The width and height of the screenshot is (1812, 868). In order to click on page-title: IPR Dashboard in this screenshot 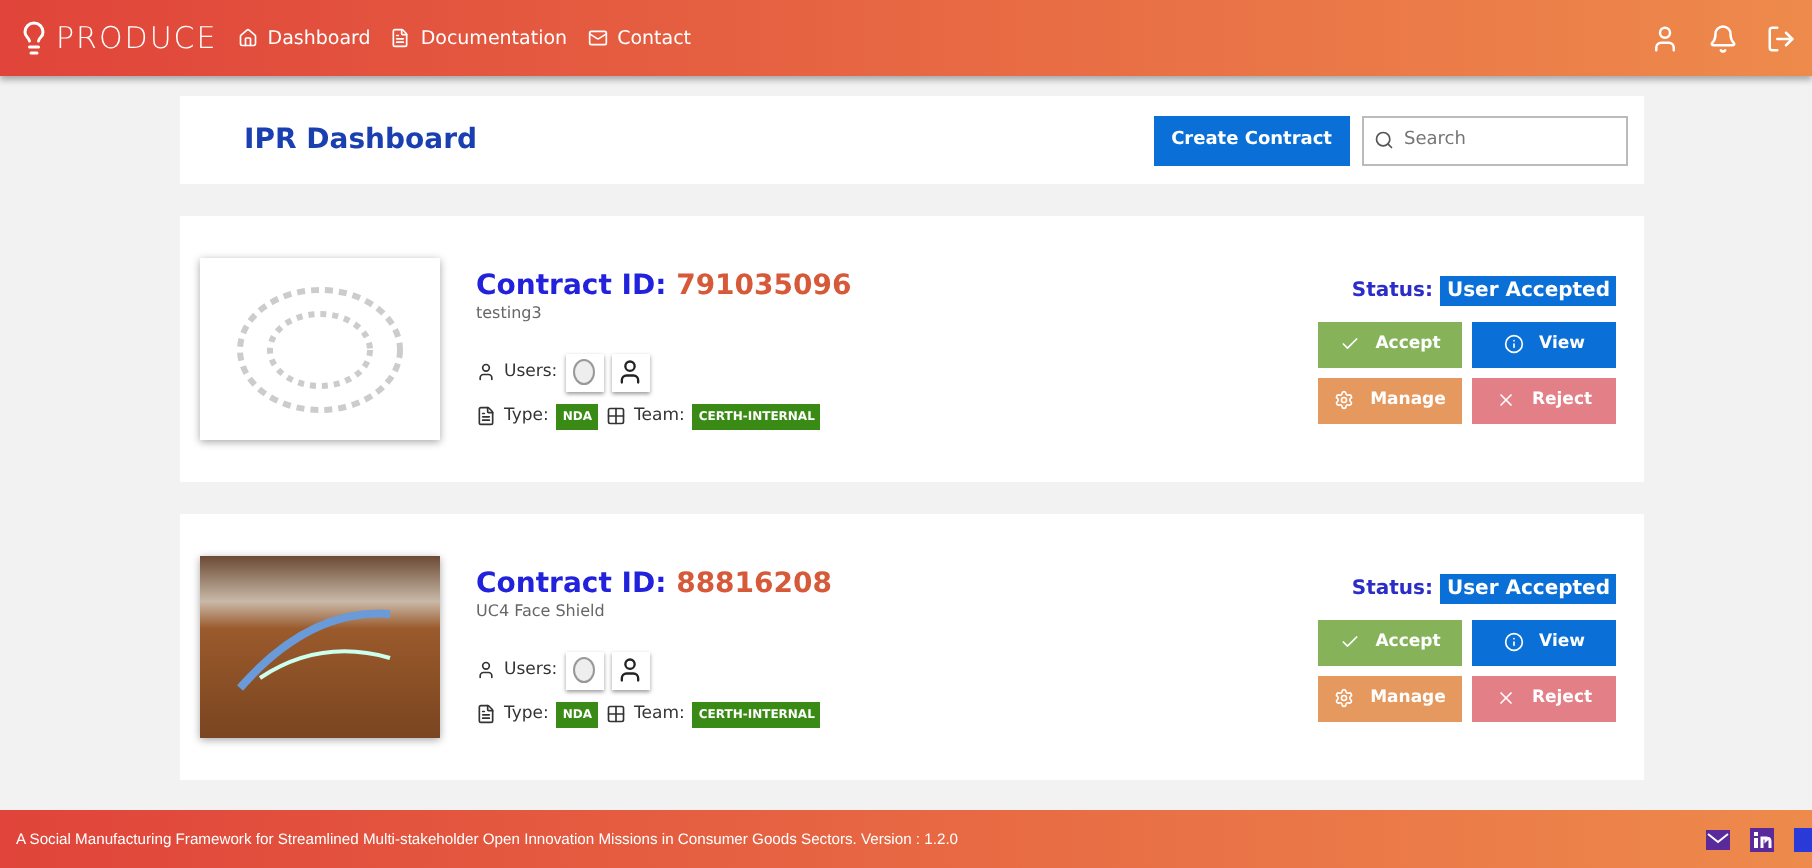, I will do `click(361, 140)`.